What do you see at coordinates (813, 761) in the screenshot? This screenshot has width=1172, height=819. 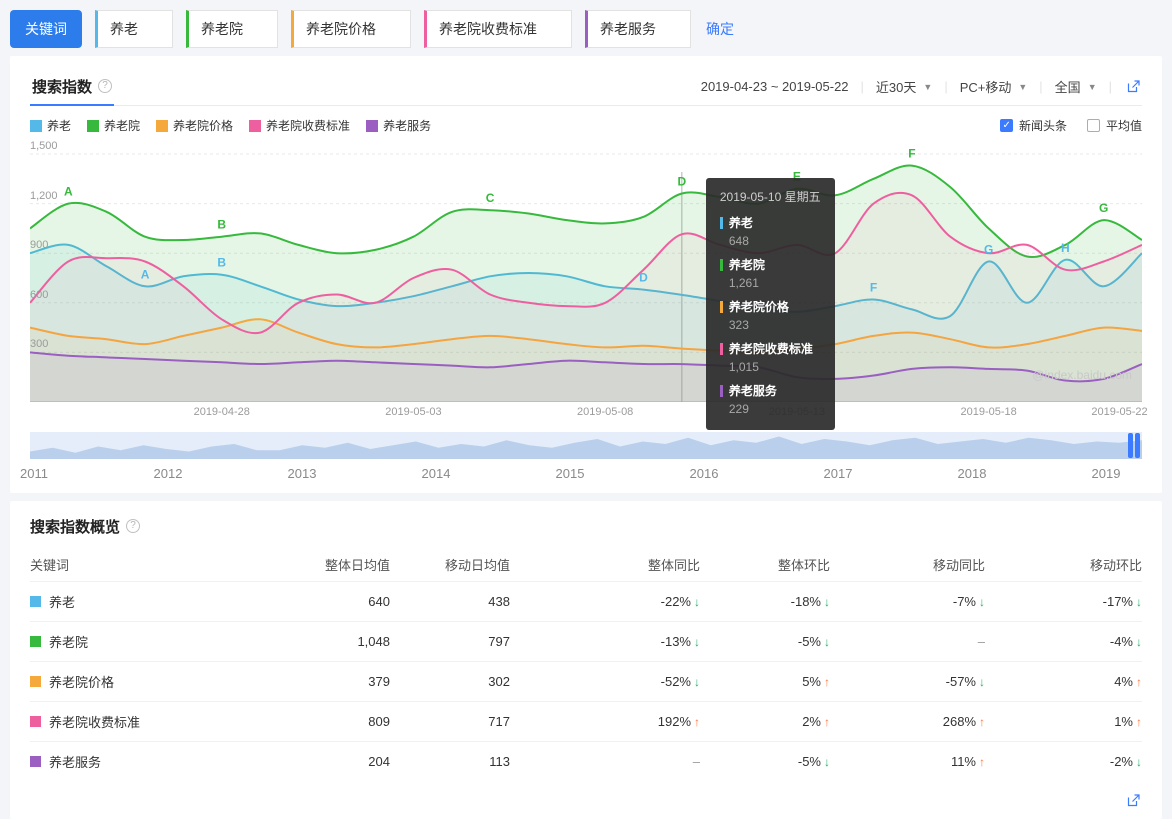 I see `change-cell: -5% ↓` at bounding box center [813, 761].